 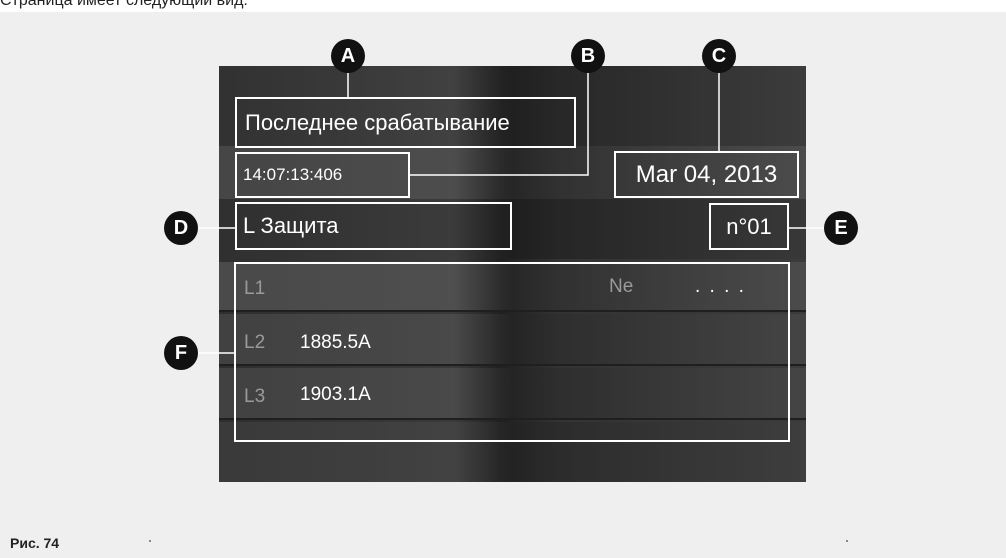 I want to click on callout-marker-f: F, so click(x=181, y=353).